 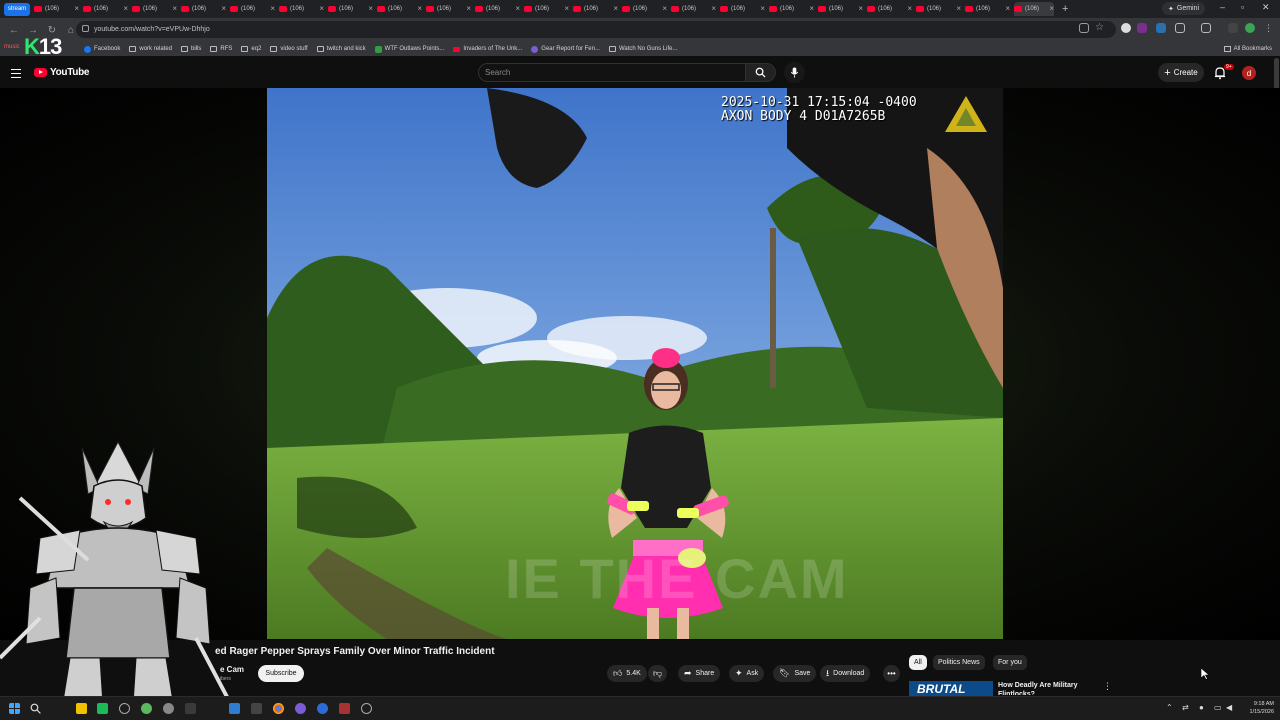 I want to click on bookmark-item: Facebook, so click(x=102, y=49).